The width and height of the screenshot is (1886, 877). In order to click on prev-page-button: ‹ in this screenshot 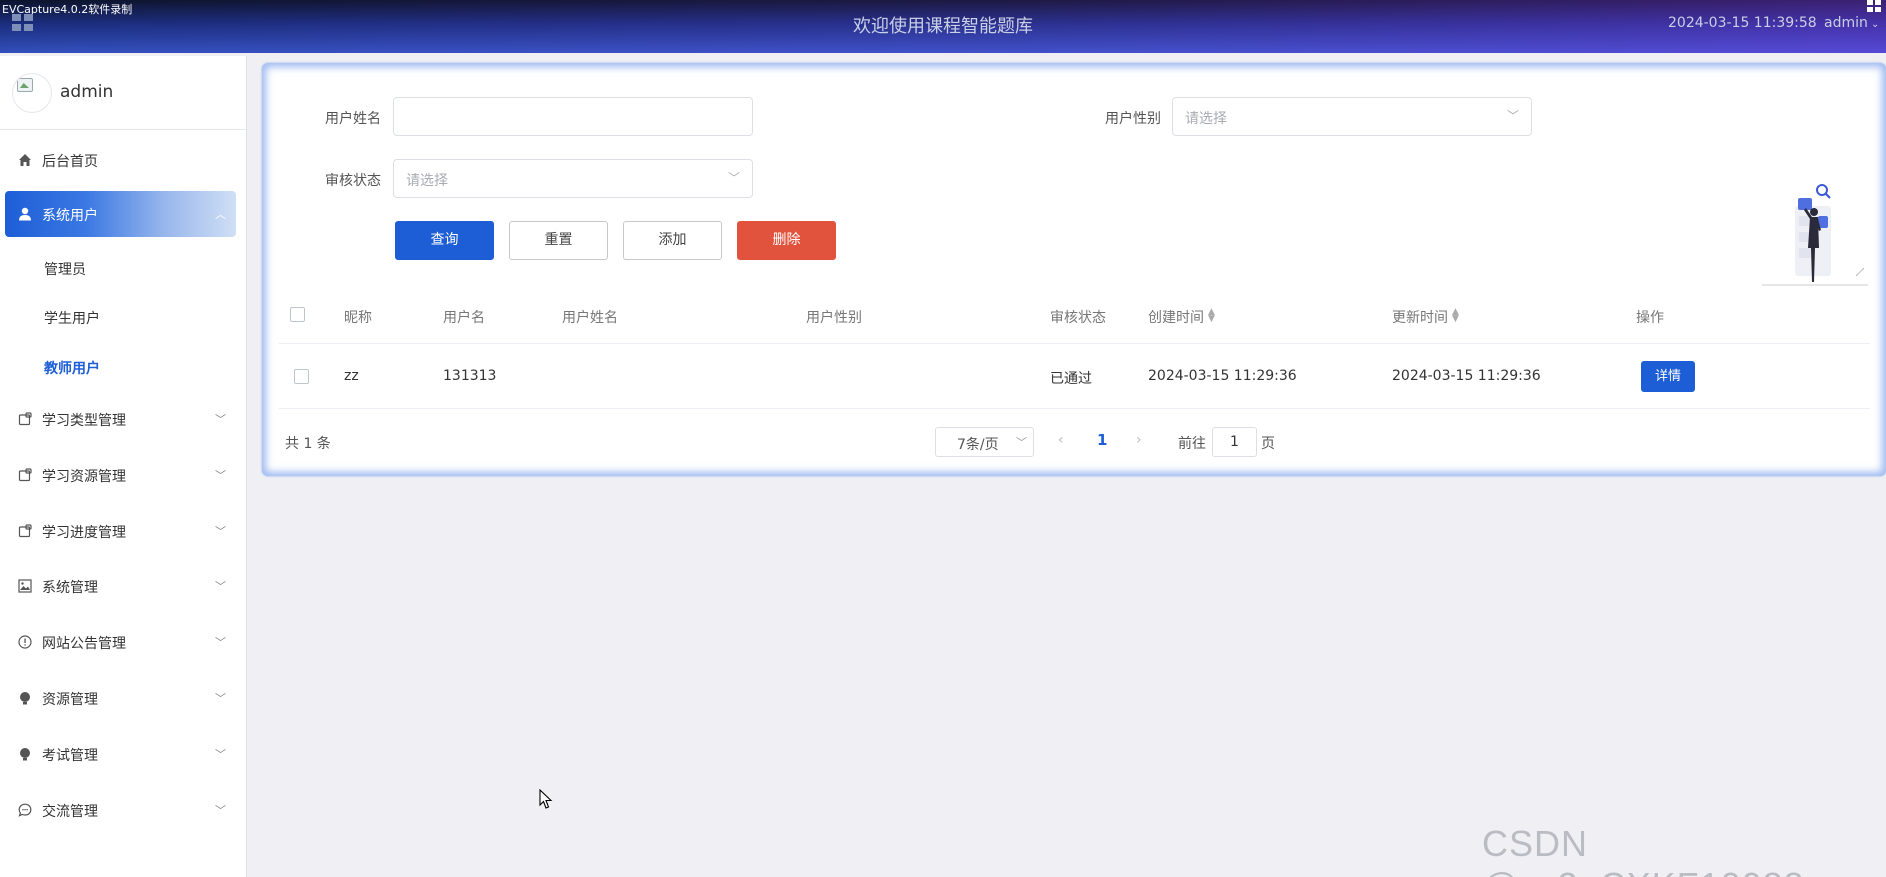, I will do `click(1061, 440)`.